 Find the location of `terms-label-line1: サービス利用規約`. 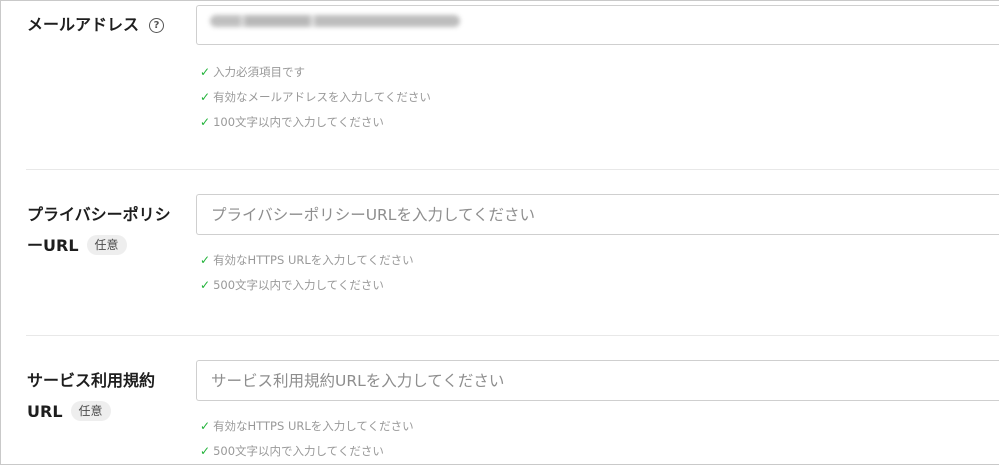

terms-label-line1: サービス利用規約 is located at coordinates (91, 380).